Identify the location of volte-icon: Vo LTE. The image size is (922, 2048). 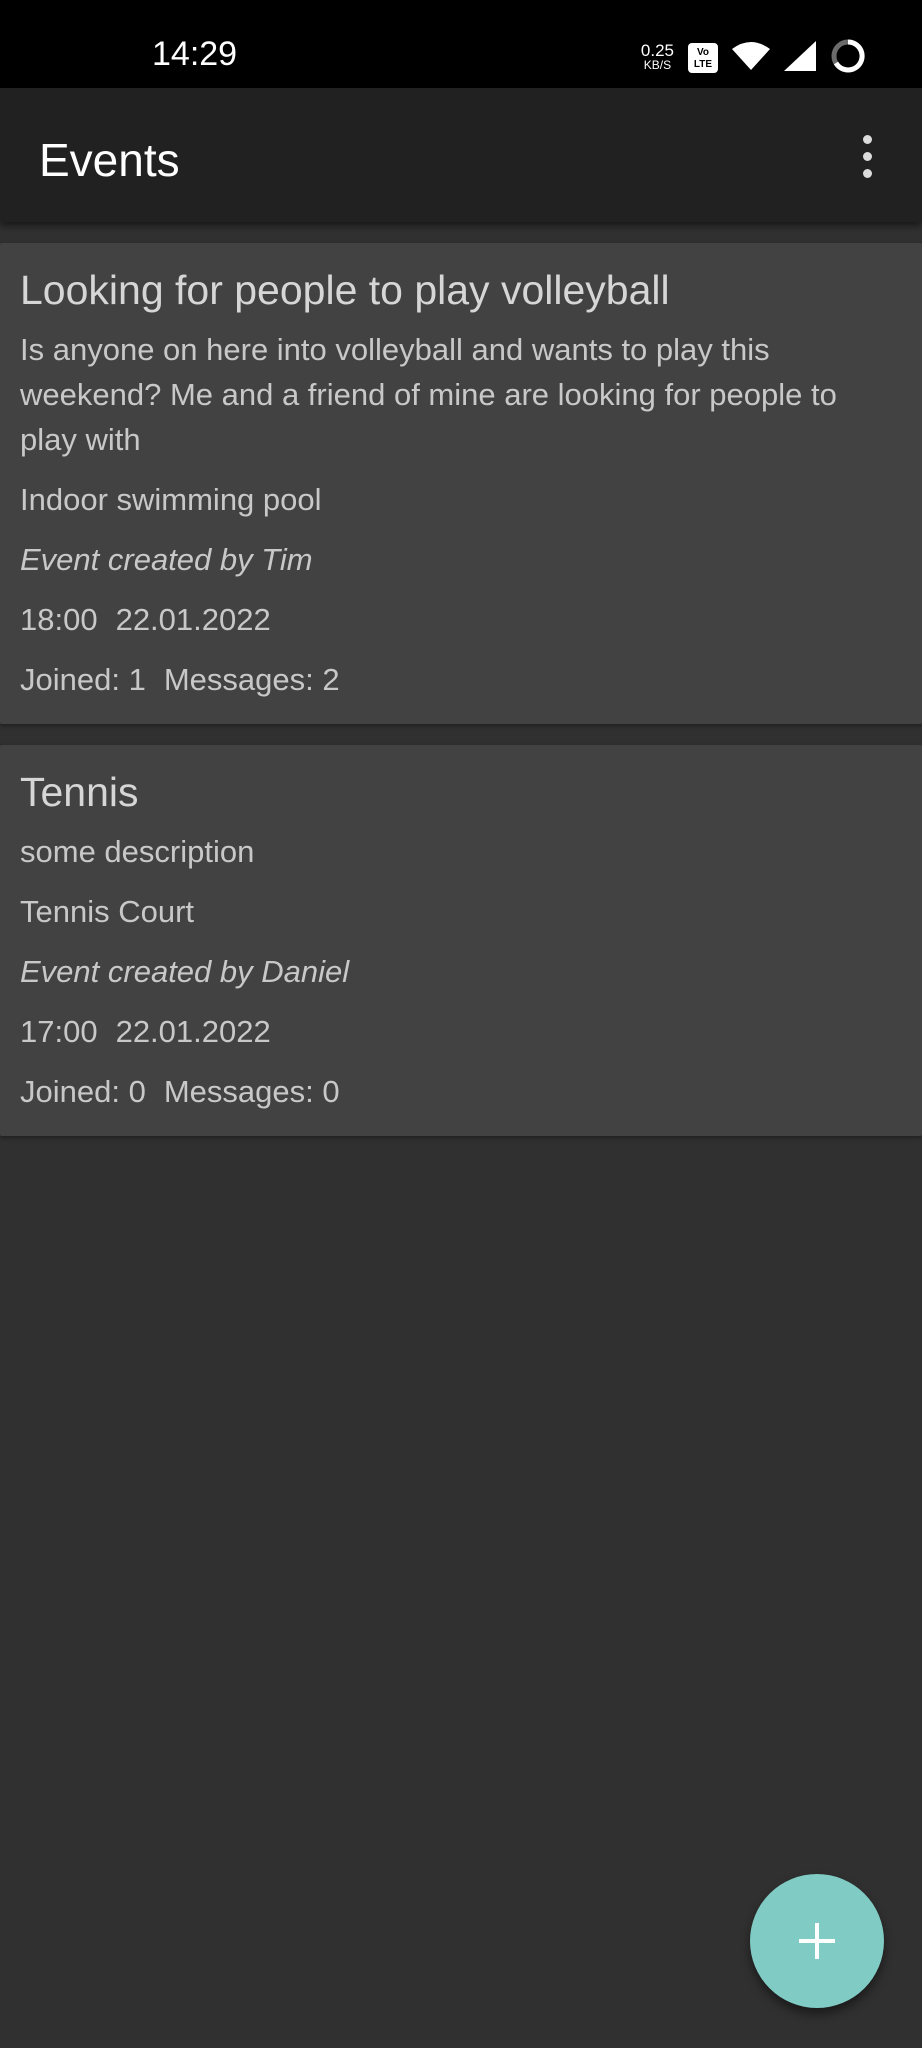
(703, 58).